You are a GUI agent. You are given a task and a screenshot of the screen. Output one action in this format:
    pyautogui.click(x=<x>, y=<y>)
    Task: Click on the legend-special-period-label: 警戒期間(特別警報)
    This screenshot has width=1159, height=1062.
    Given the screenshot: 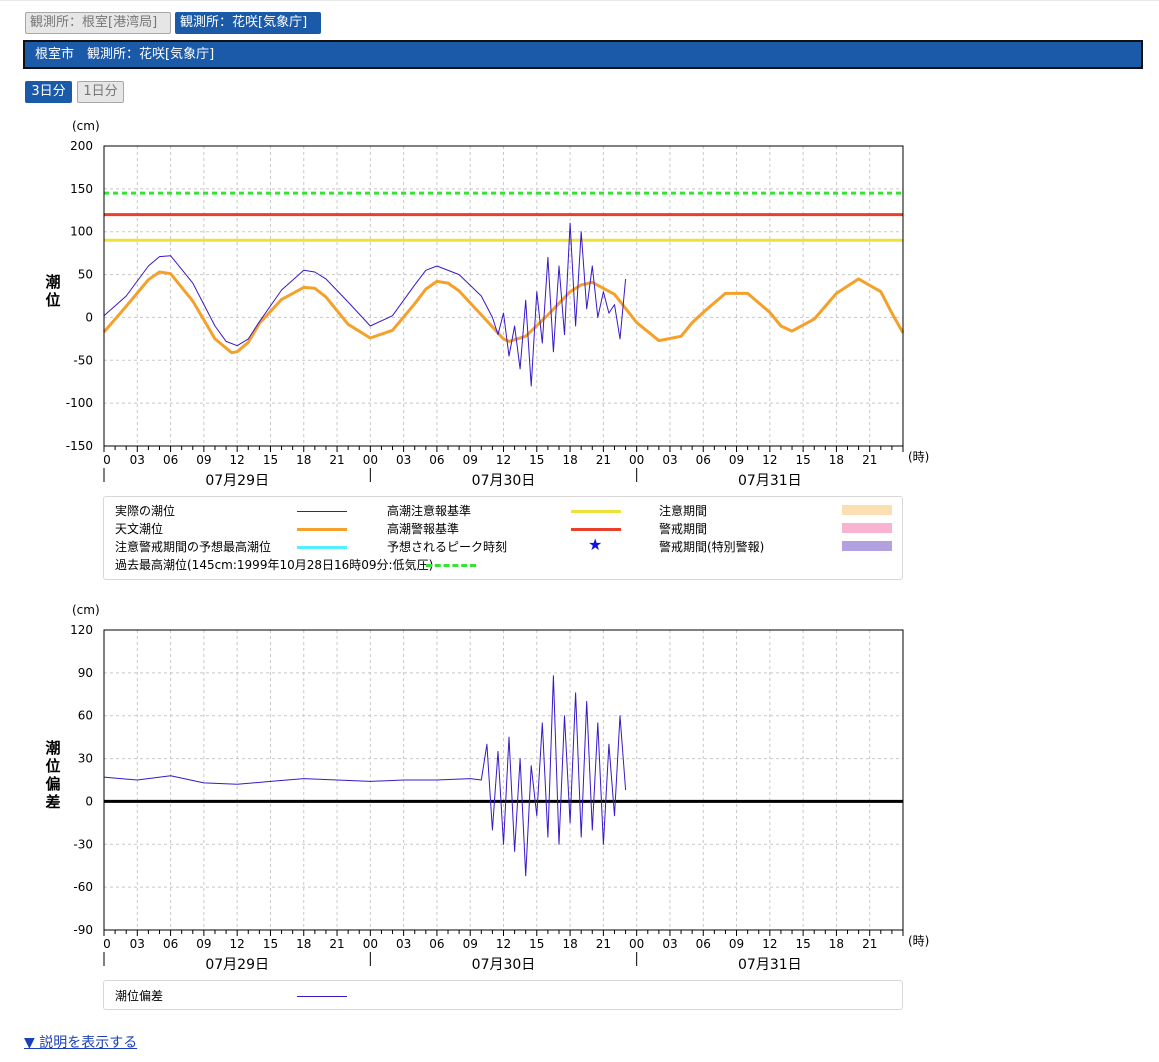 What is the action you would take?
    pyautogui.click(x=712, y=547)
    